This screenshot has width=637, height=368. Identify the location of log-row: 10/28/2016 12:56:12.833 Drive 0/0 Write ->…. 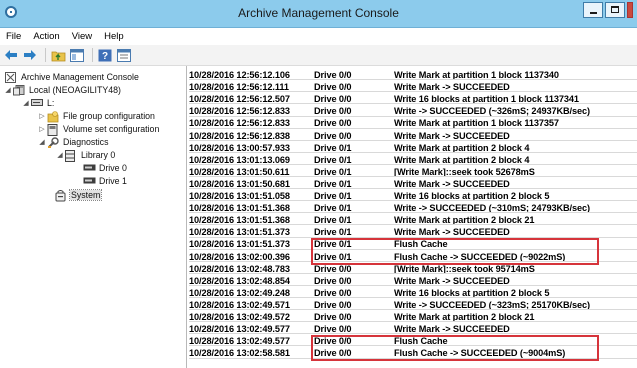
(412, 111).